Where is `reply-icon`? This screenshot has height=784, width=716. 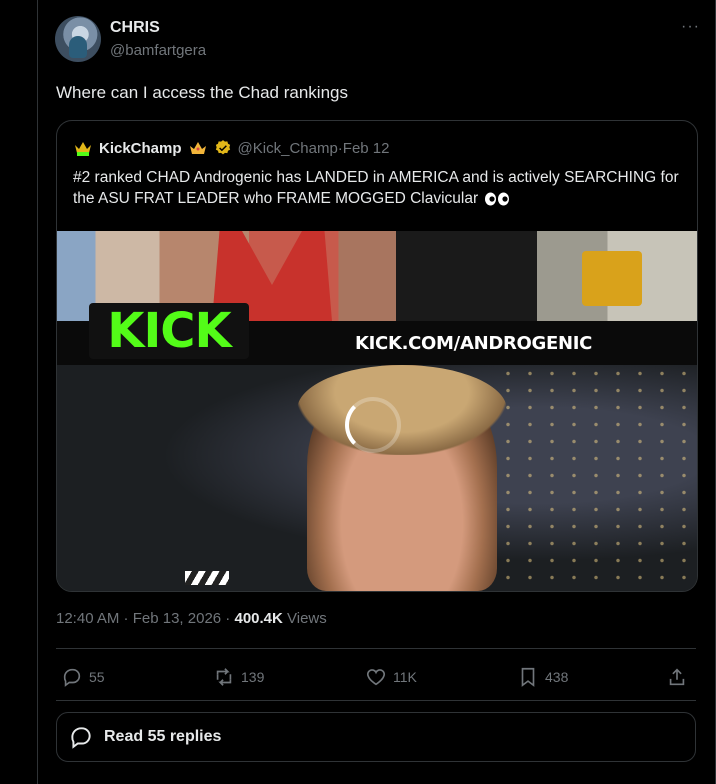
reply-icon is located at coordinates (72, 677).